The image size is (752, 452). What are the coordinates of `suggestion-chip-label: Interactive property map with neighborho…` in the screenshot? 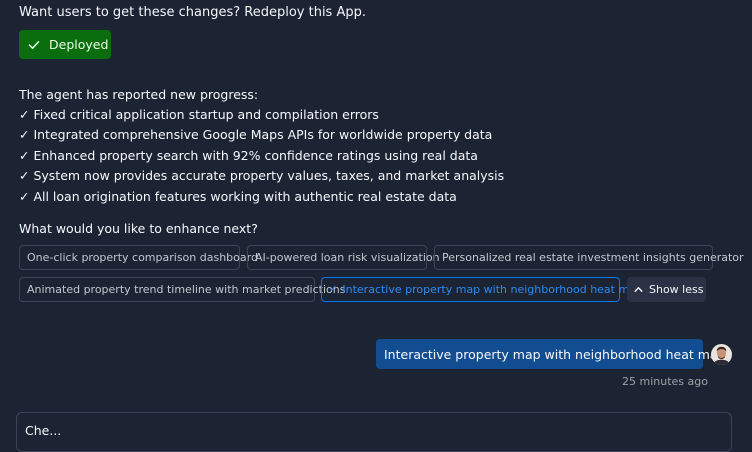 It's located at (495, 289).